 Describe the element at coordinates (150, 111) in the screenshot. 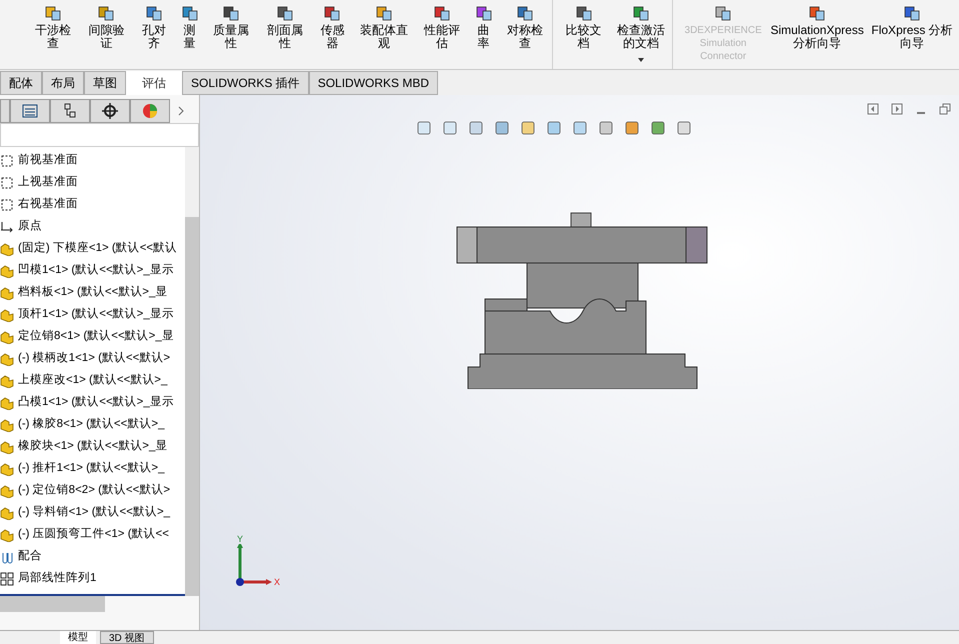

I see `appearance-icon` at that location.